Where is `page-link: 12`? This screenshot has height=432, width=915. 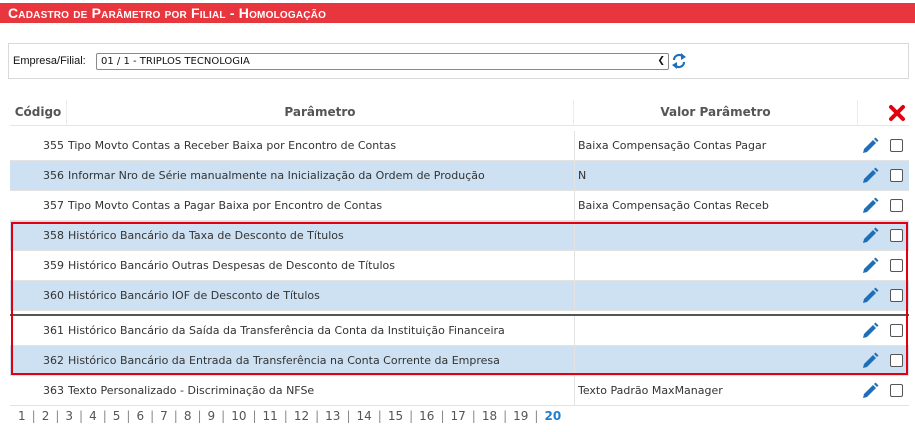
page-link: 12 is located at coordinates (301, 416).